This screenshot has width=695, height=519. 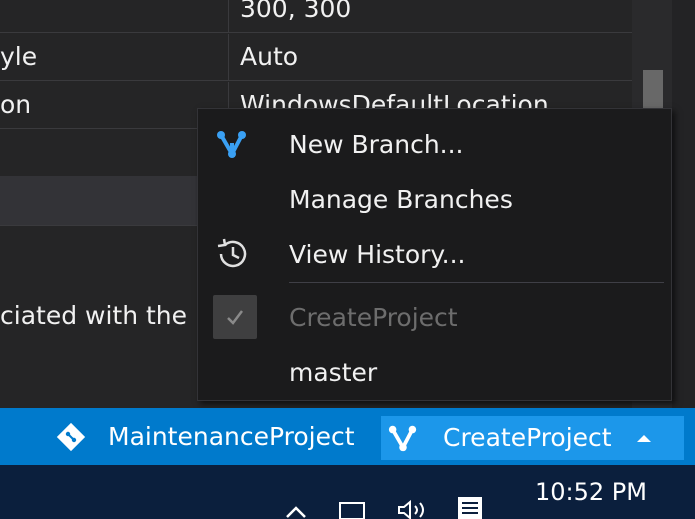 What do you see at coordinates (653, 90) in the screenshot?
I see `scrollbar-thumb` at bounding box center [653, 90].